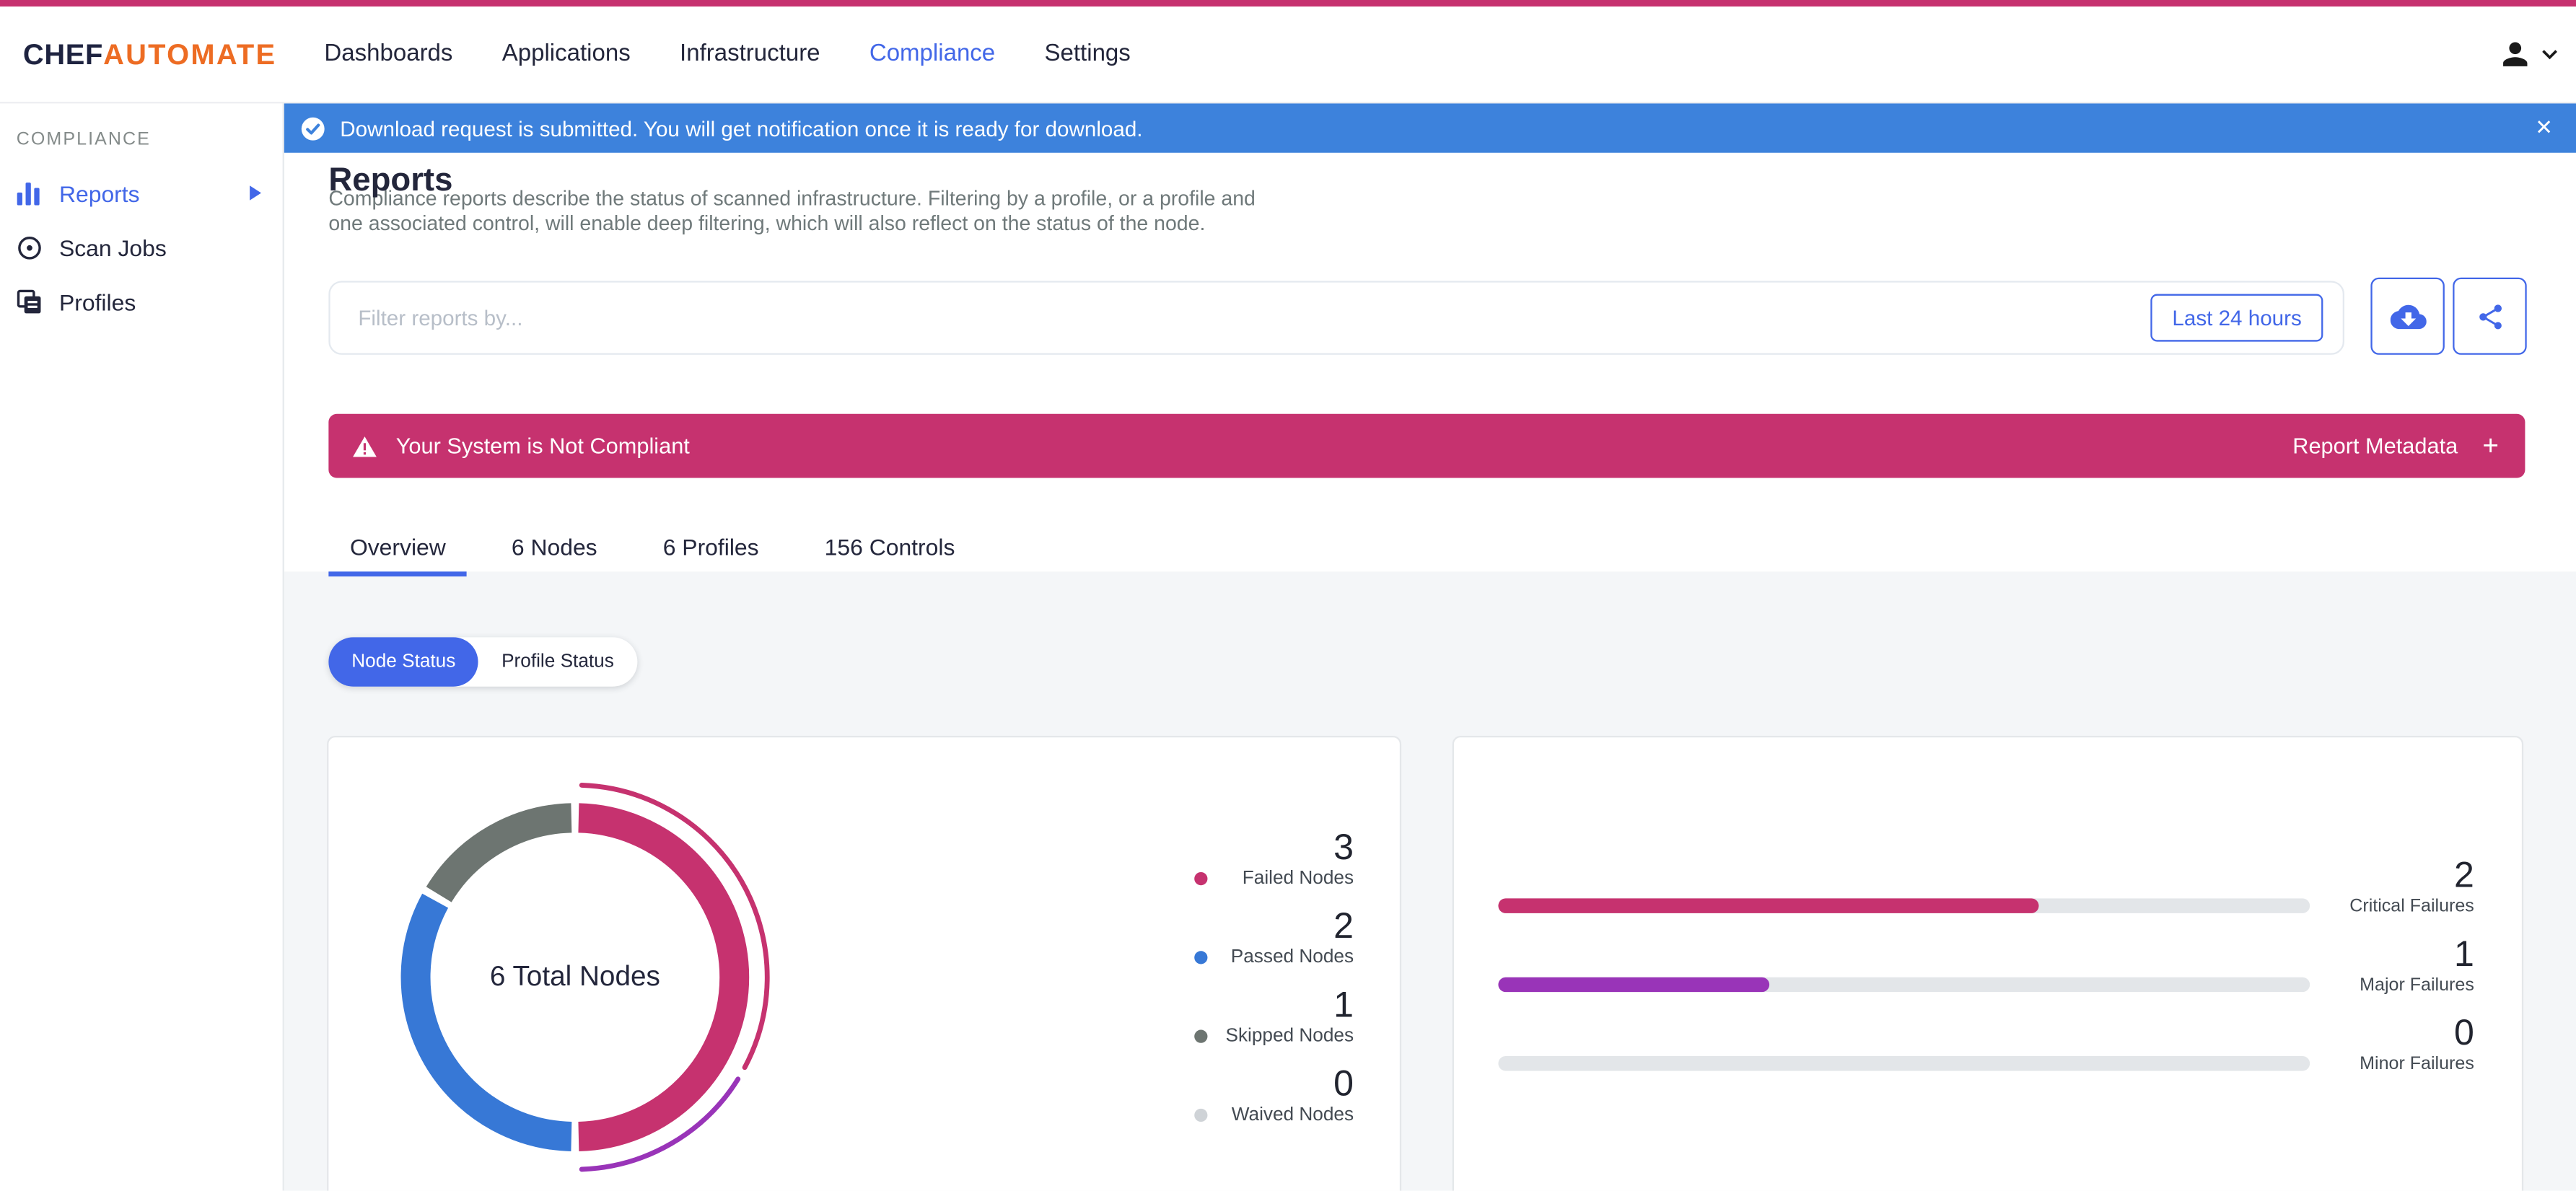  I want to click on user-menu, so click(2527, 54).